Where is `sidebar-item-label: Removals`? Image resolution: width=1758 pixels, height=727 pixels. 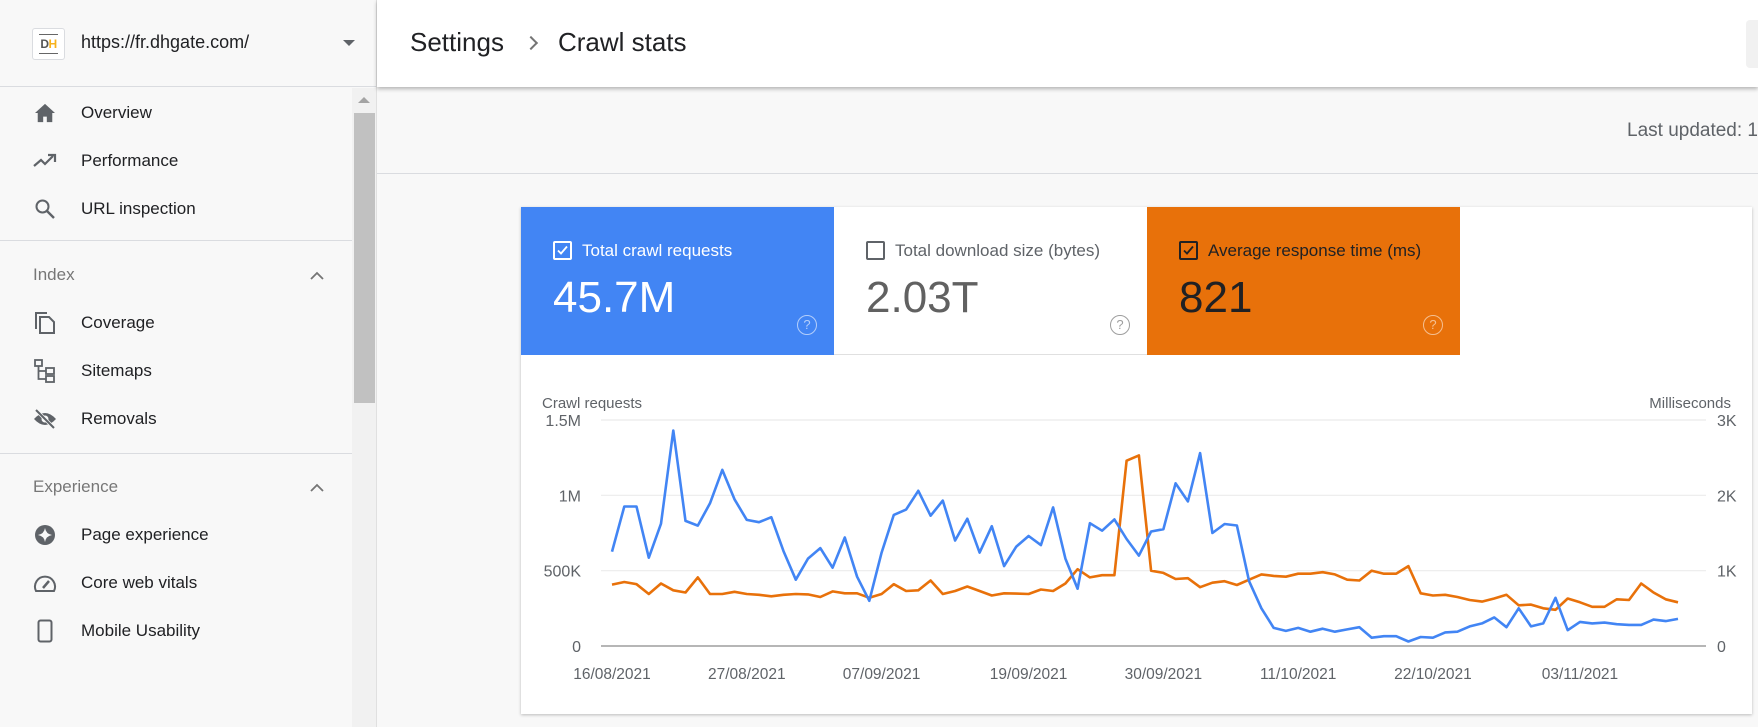
sidebar-item-label: Removals is located at coordinates (119, 418).